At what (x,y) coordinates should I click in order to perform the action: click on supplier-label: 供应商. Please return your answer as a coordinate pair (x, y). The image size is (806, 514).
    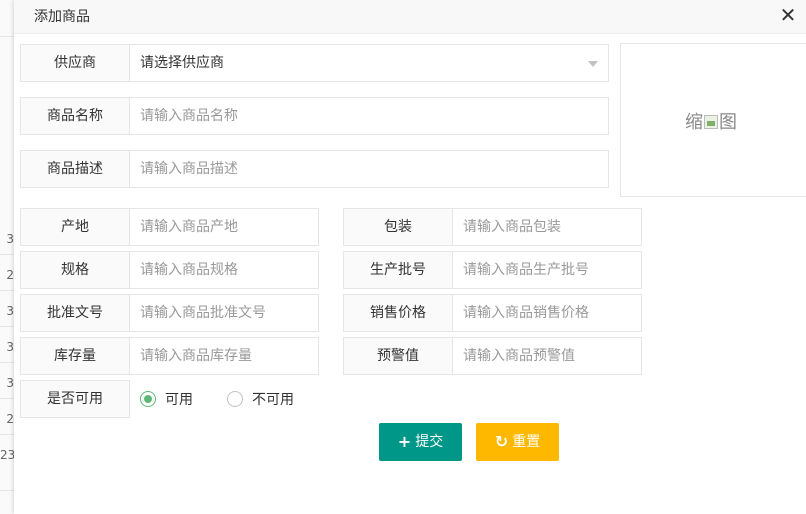
    Looking at the image, I should click on (75, 63).